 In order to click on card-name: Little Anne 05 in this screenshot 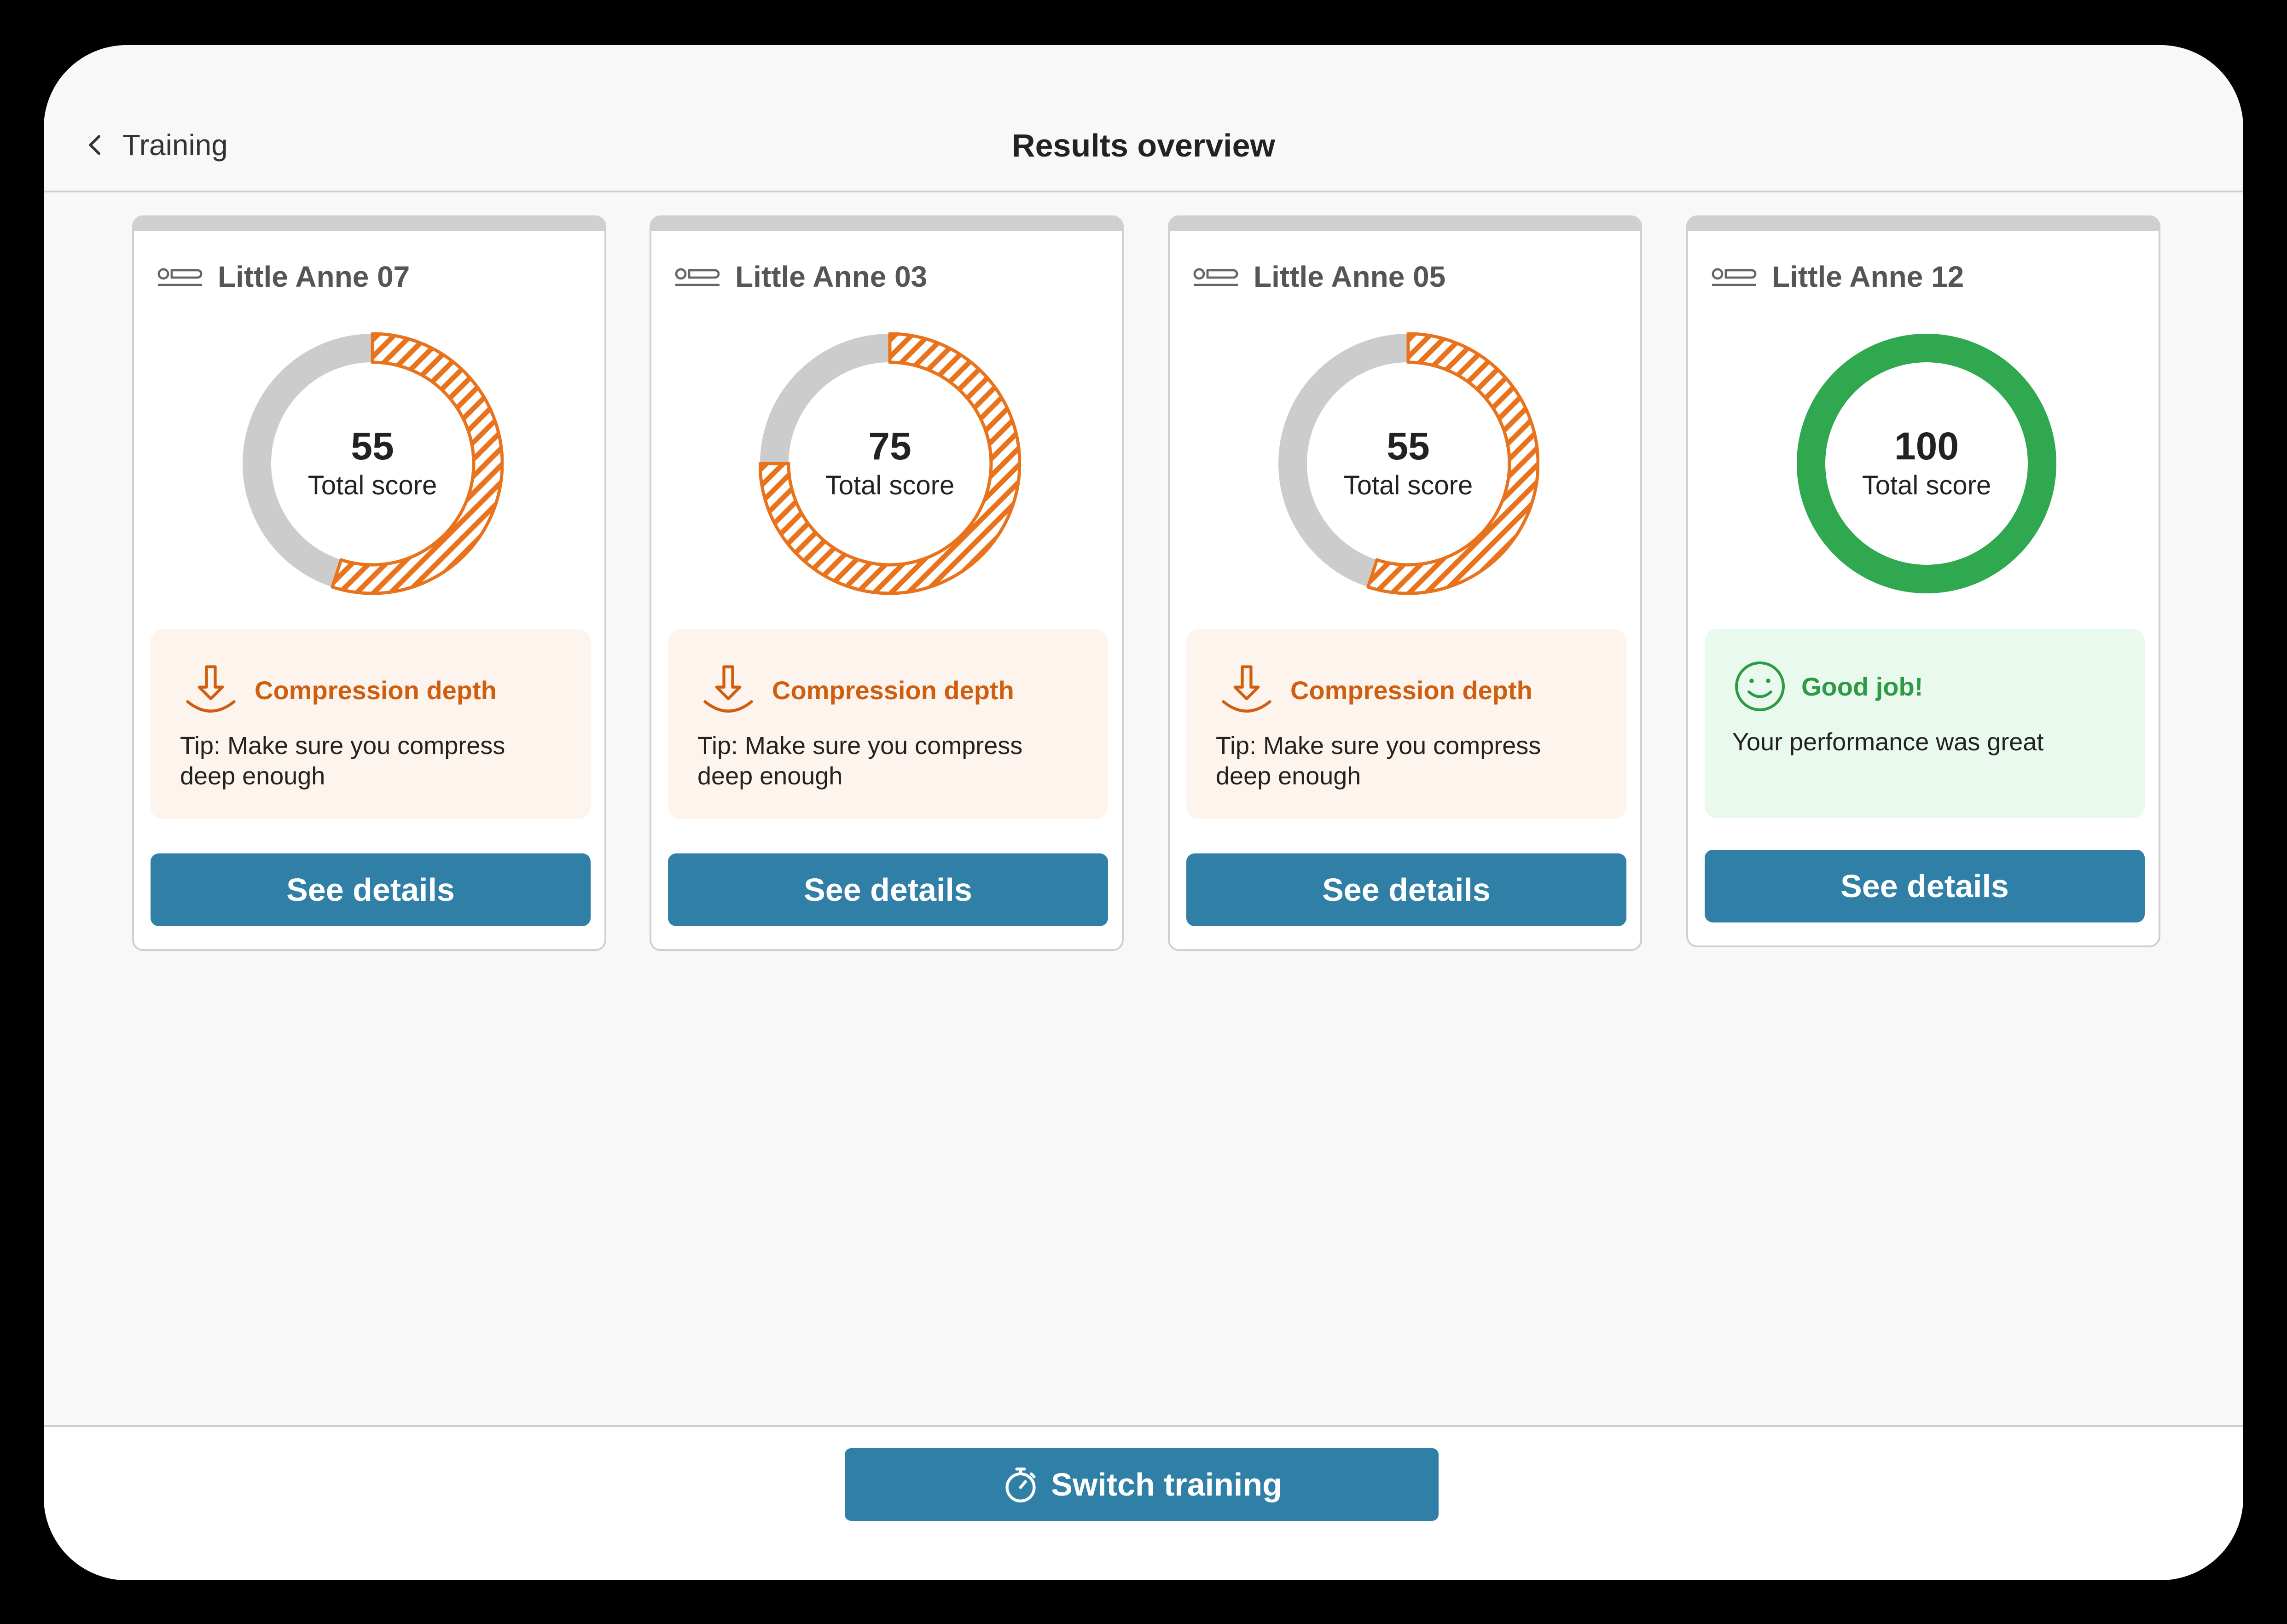, I will do `click(1350, 276)`.